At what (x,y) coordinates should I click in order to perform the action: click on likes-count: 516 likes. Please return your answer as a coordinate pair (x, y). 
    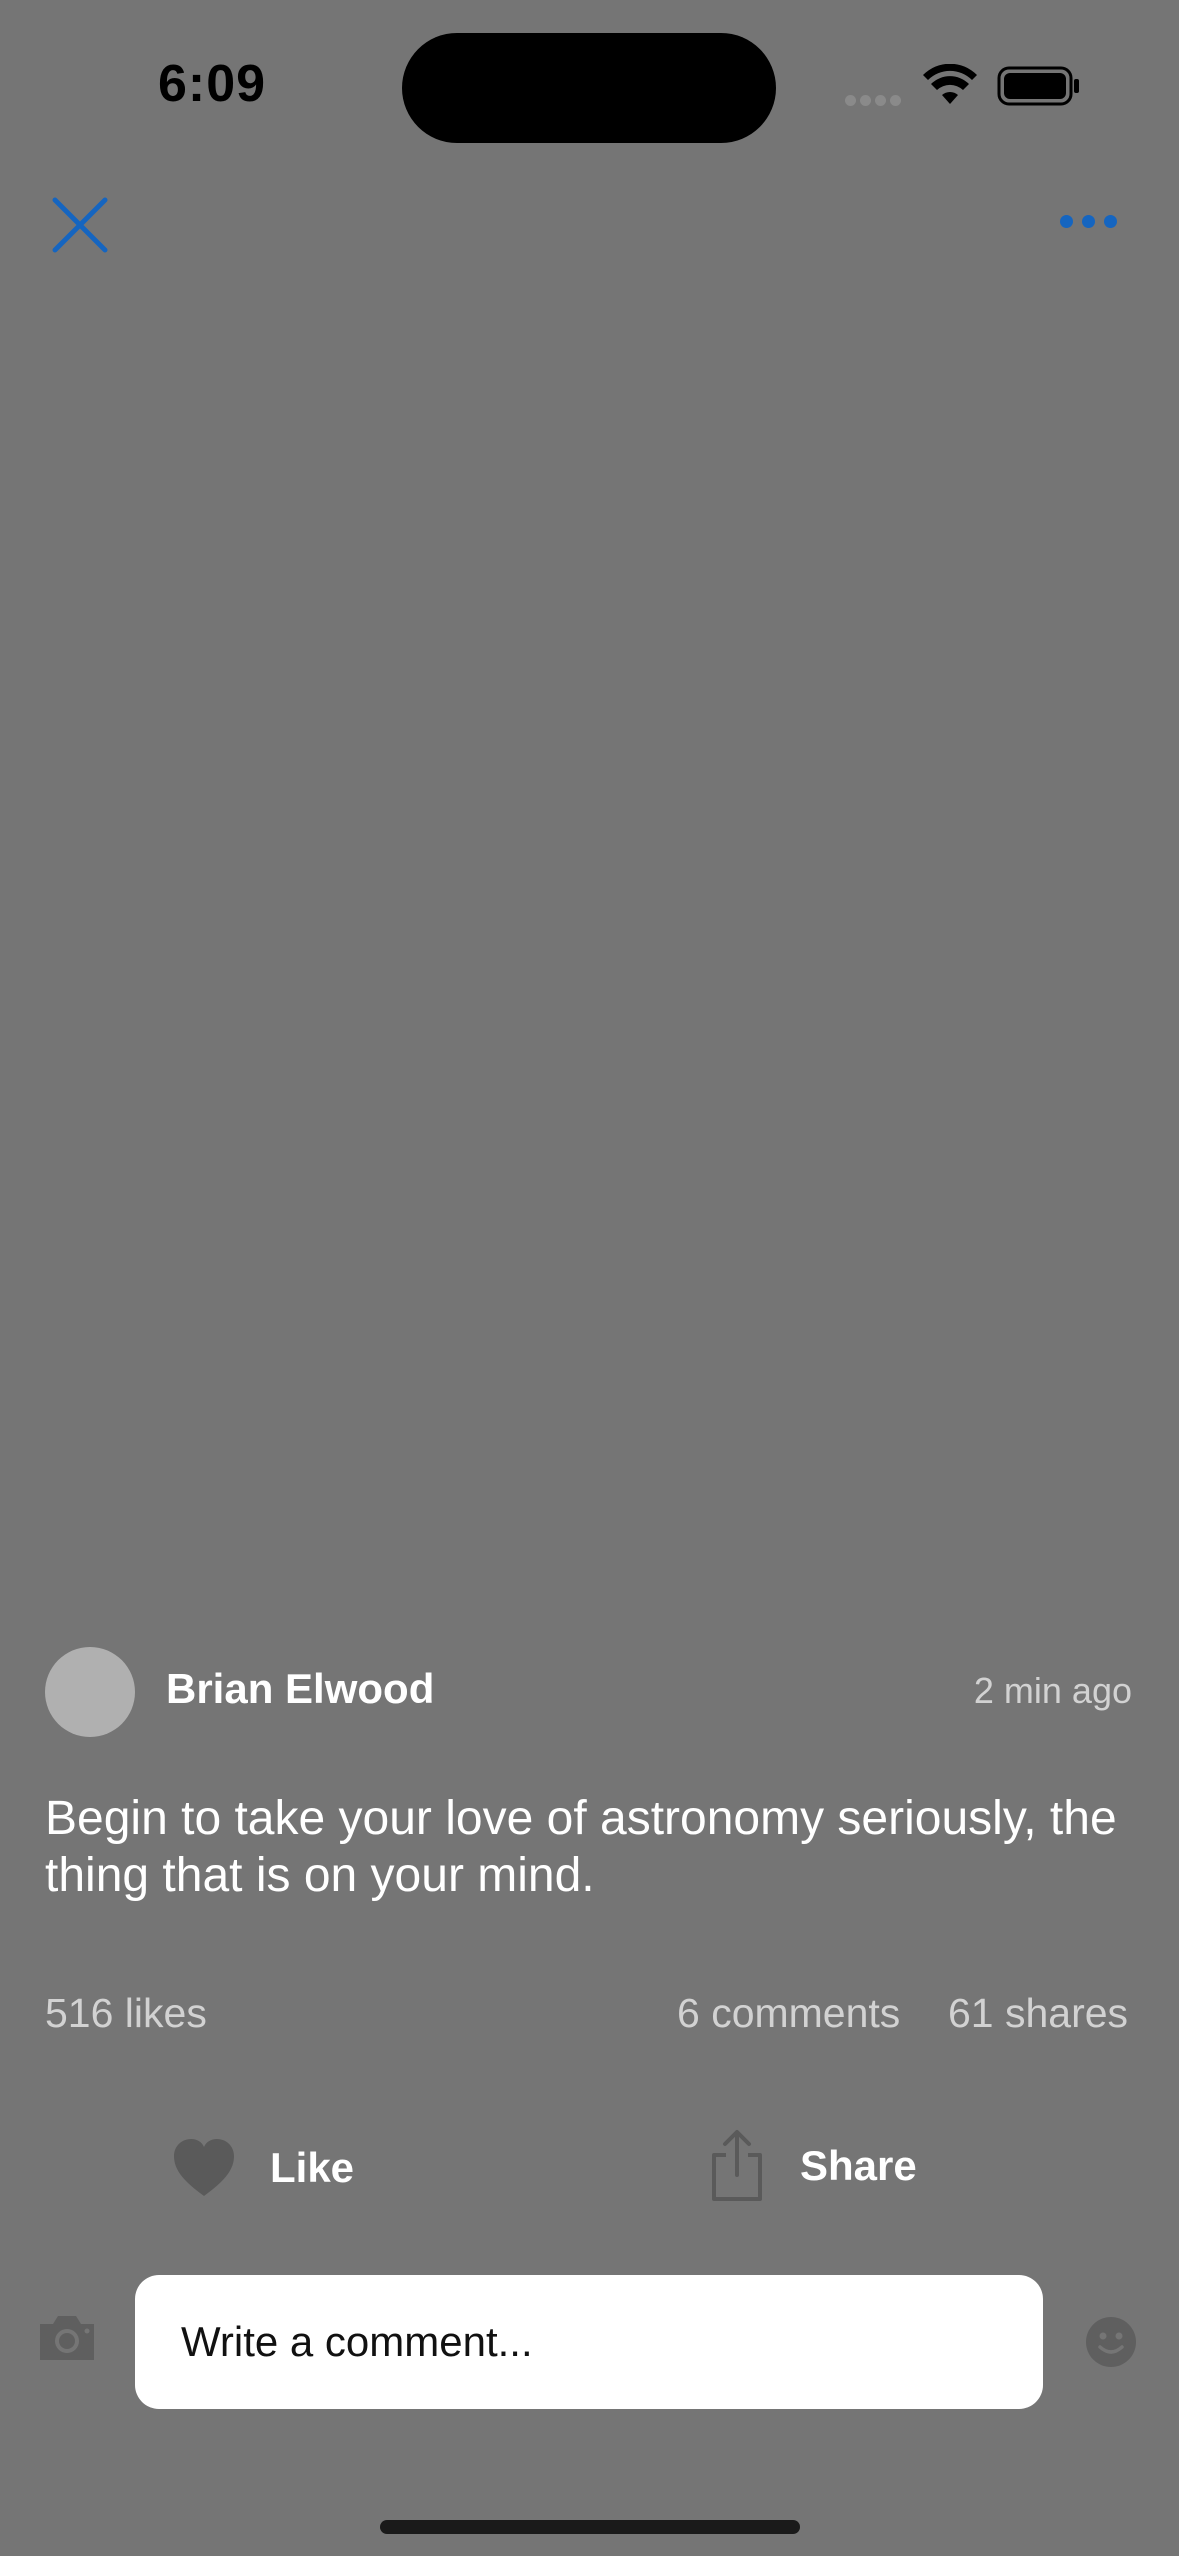
    Looking at the image, I should click on (126, 2013).